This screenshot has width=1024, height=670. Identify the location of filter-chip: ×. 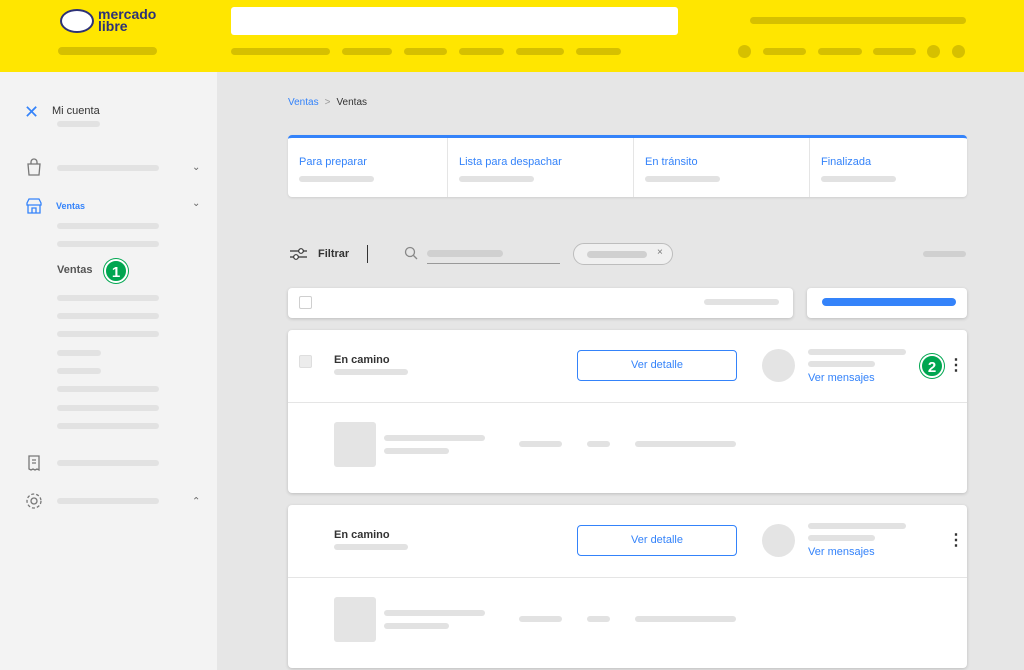
(623, 254).